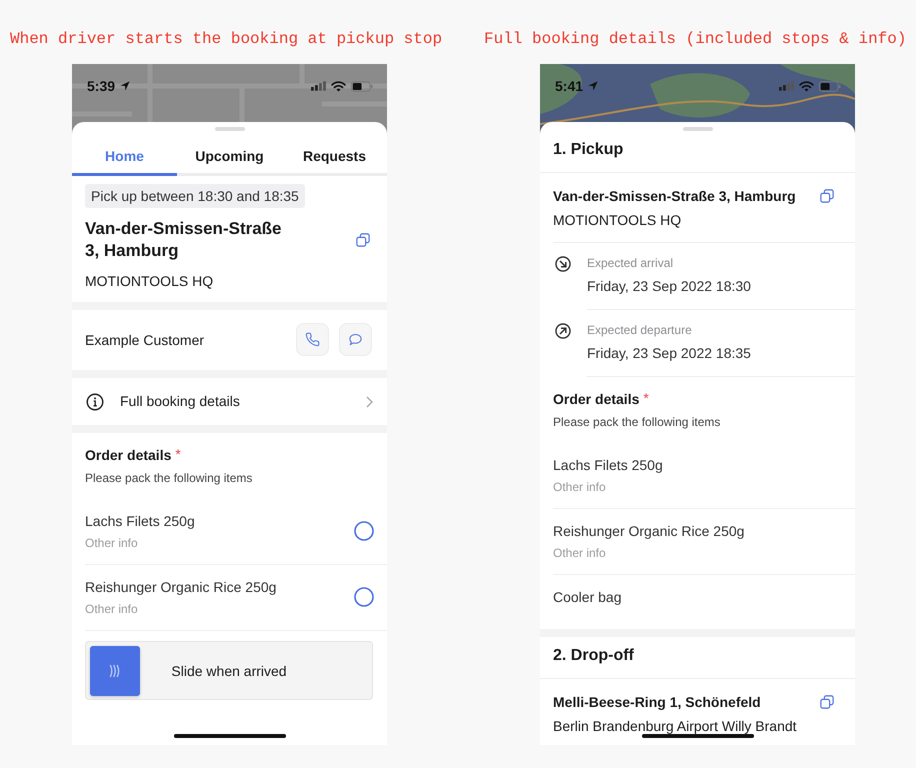  I want to click on chevrons-icon, so click(115, 671).